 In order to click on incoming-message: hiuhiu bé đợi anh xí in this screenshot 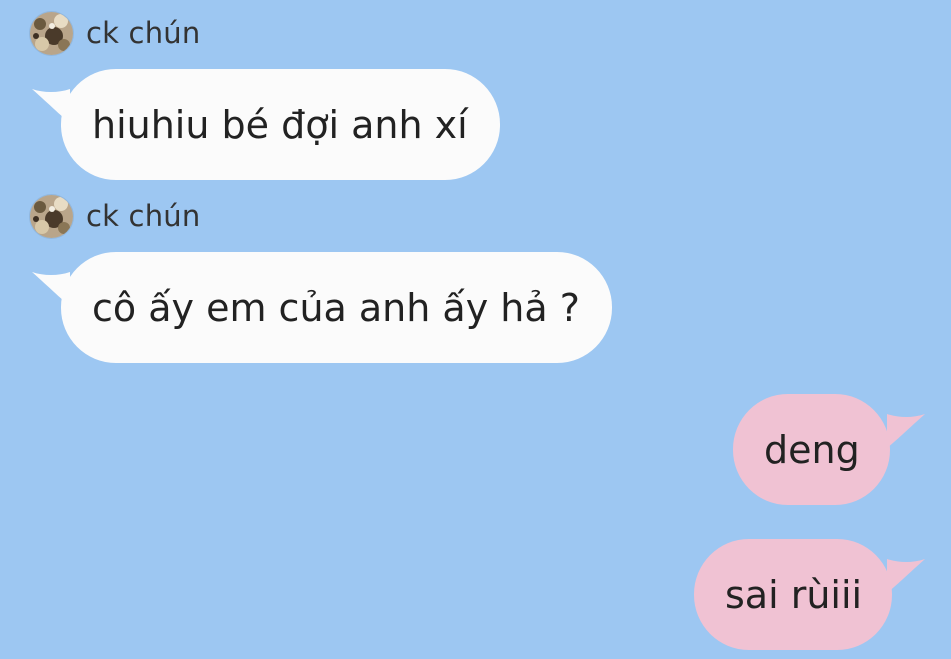, I will do `click(270, 124)`.